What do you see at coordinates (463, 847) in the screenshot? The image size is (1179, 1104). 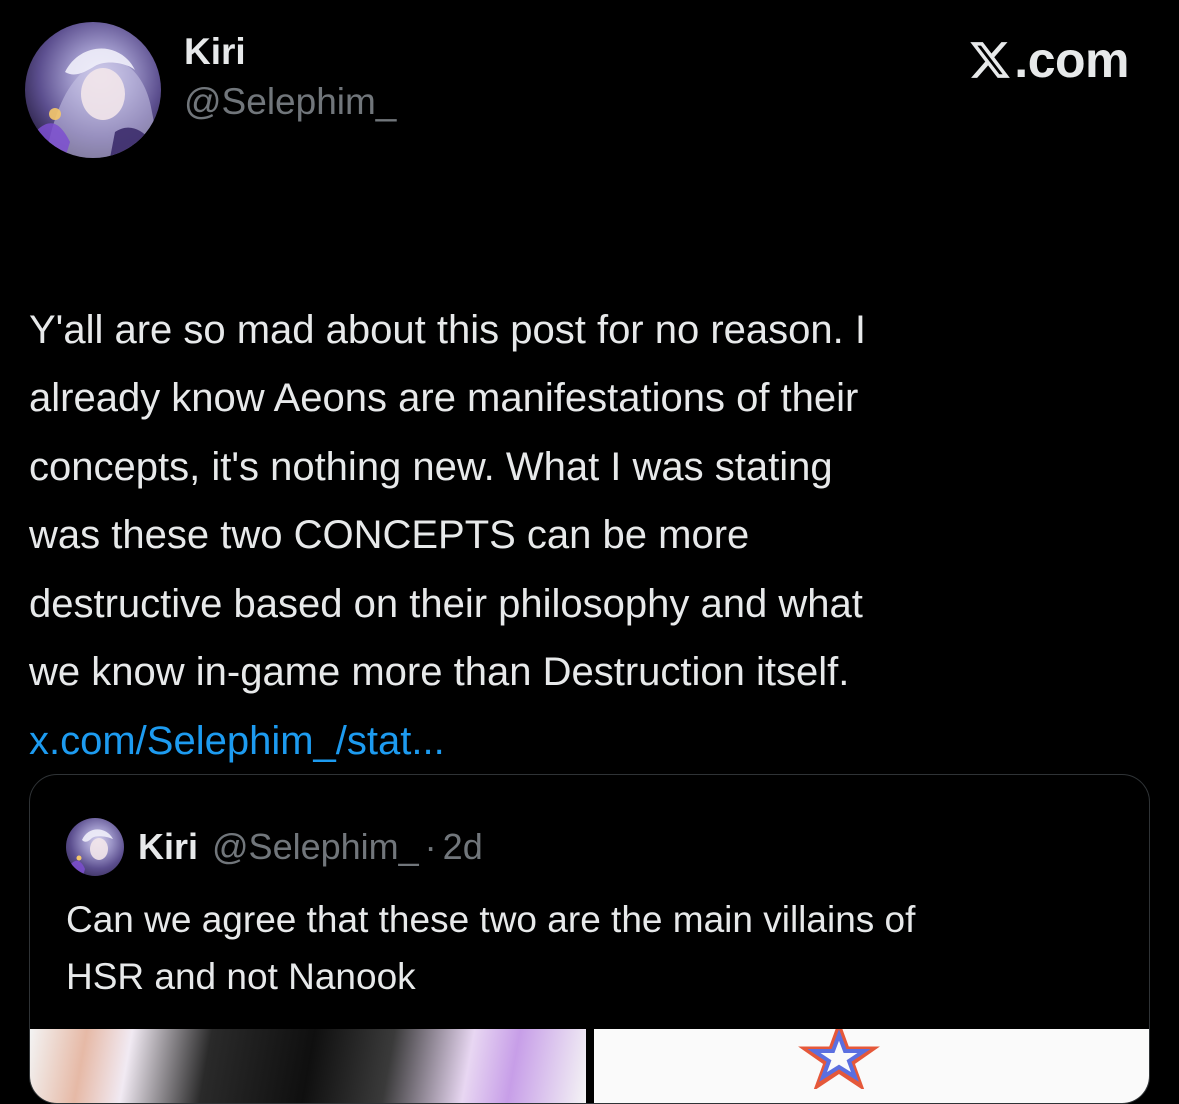 I see `quoted-timestamp: 2d` at bounding box center [463, 847].